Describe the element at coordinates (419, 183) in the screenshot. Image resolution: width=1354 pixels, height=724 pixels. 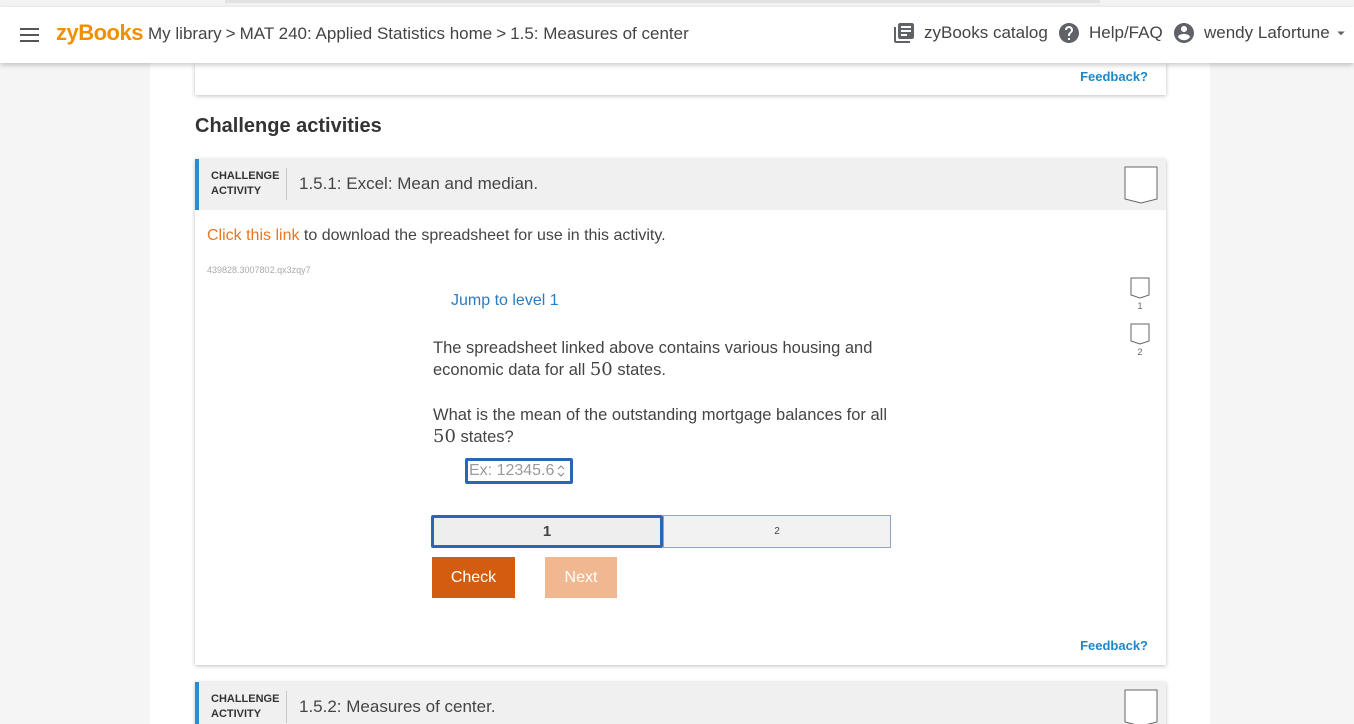
I see `activity-title: 1.5.1: Excel: Mean and median.` at that location.